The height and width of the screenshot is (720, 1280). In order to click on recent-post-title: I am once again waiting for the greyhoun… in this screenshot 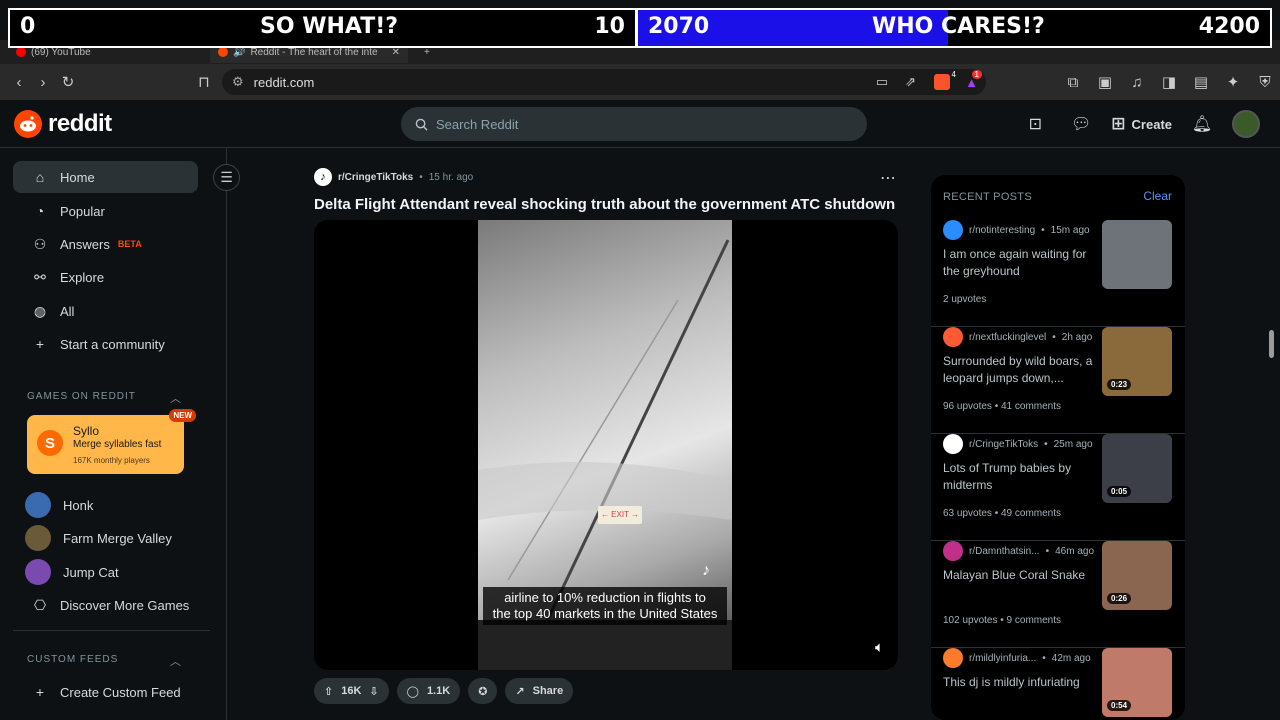, I will do `click(1019, 263)`.